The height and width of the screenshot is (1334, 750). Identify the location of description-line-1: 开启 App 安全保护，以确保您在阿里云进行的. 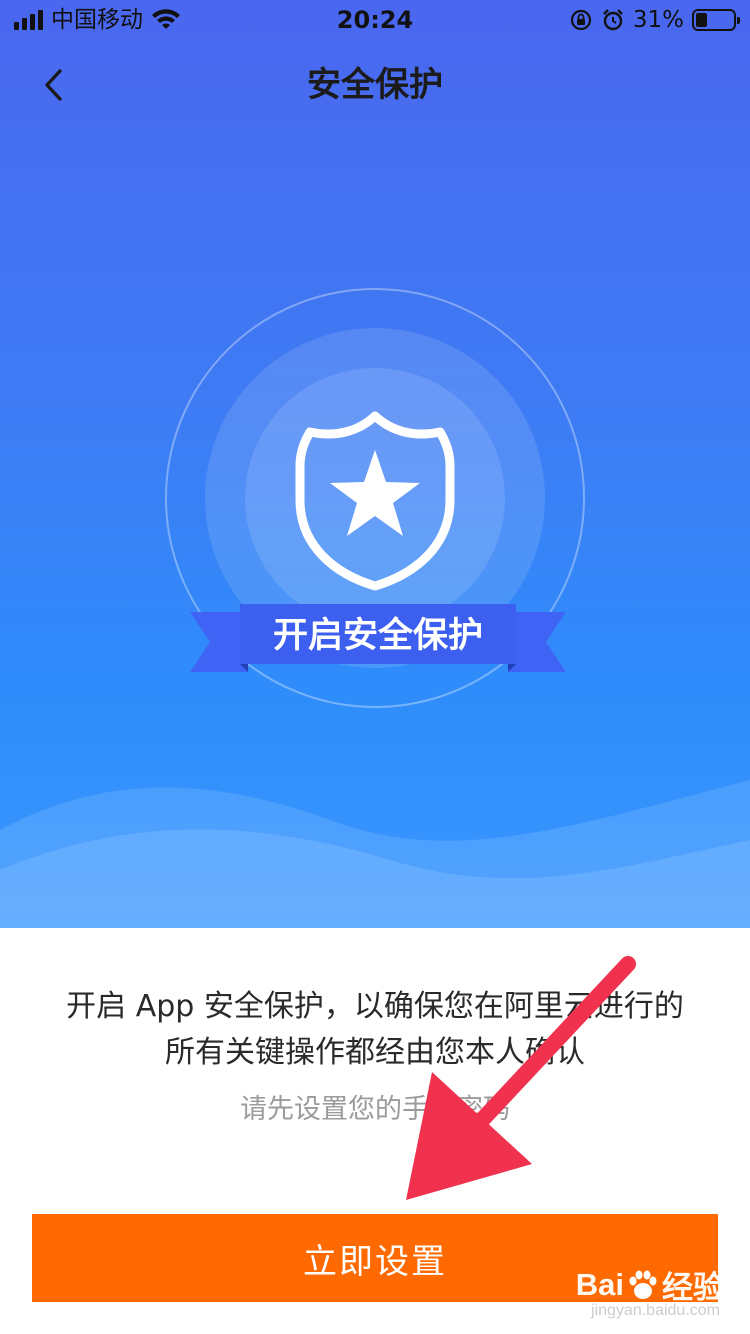
(375, 1006).